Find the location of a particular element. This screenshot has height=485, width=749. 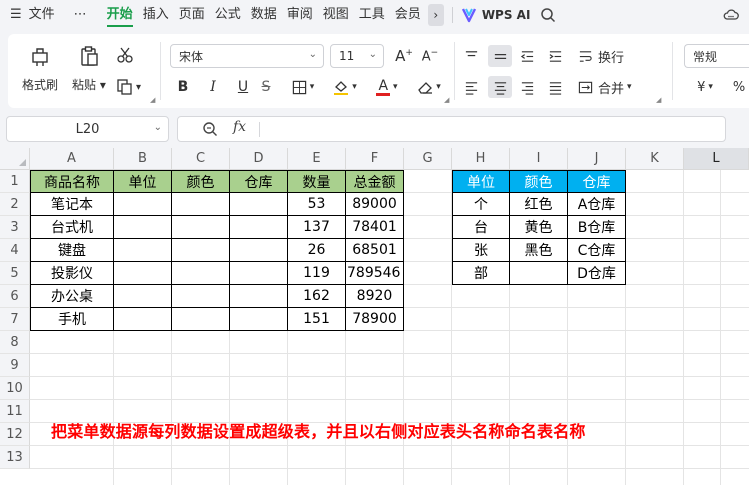

strikethrough-button: S is located at coordinates (266, 87).